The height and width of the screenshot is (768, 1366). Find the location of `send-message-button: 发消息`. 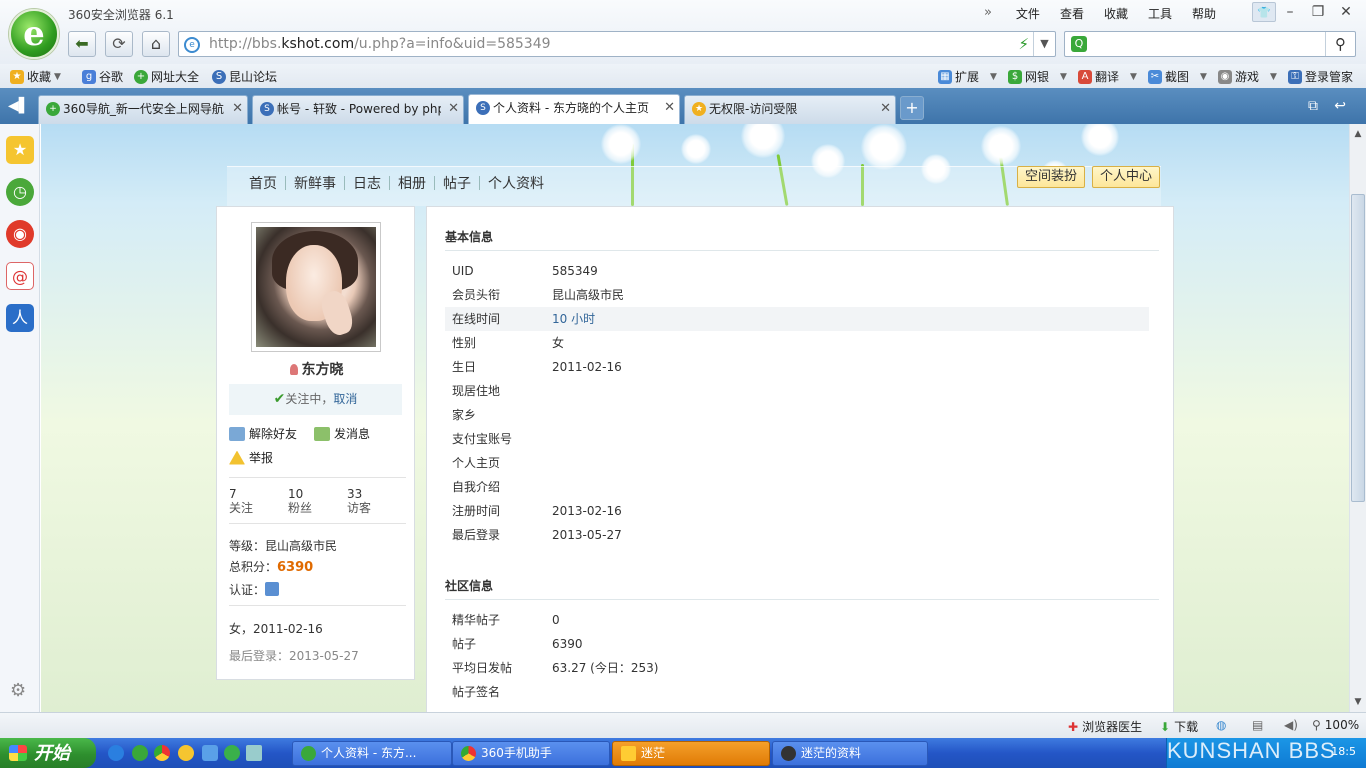

send-message-button: 发消息 is located at coordinates (342, 433).